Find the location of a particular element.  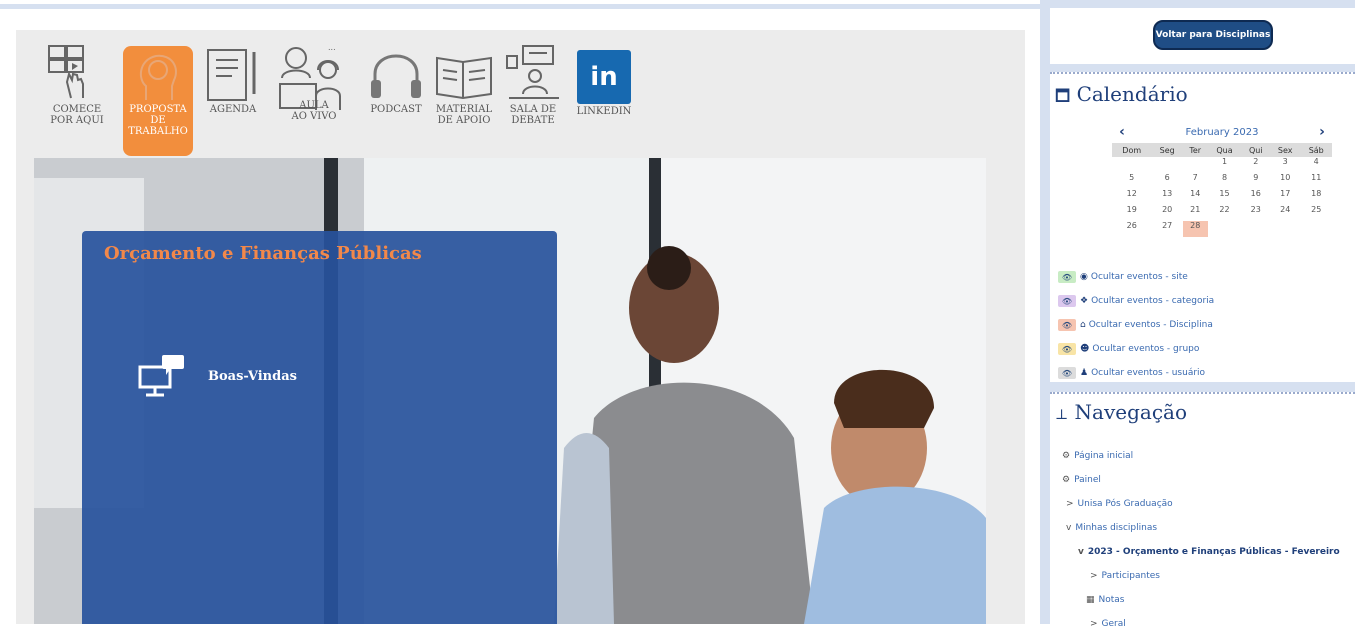

nav-item-label: Geral is located at coordinates (1113, 624).